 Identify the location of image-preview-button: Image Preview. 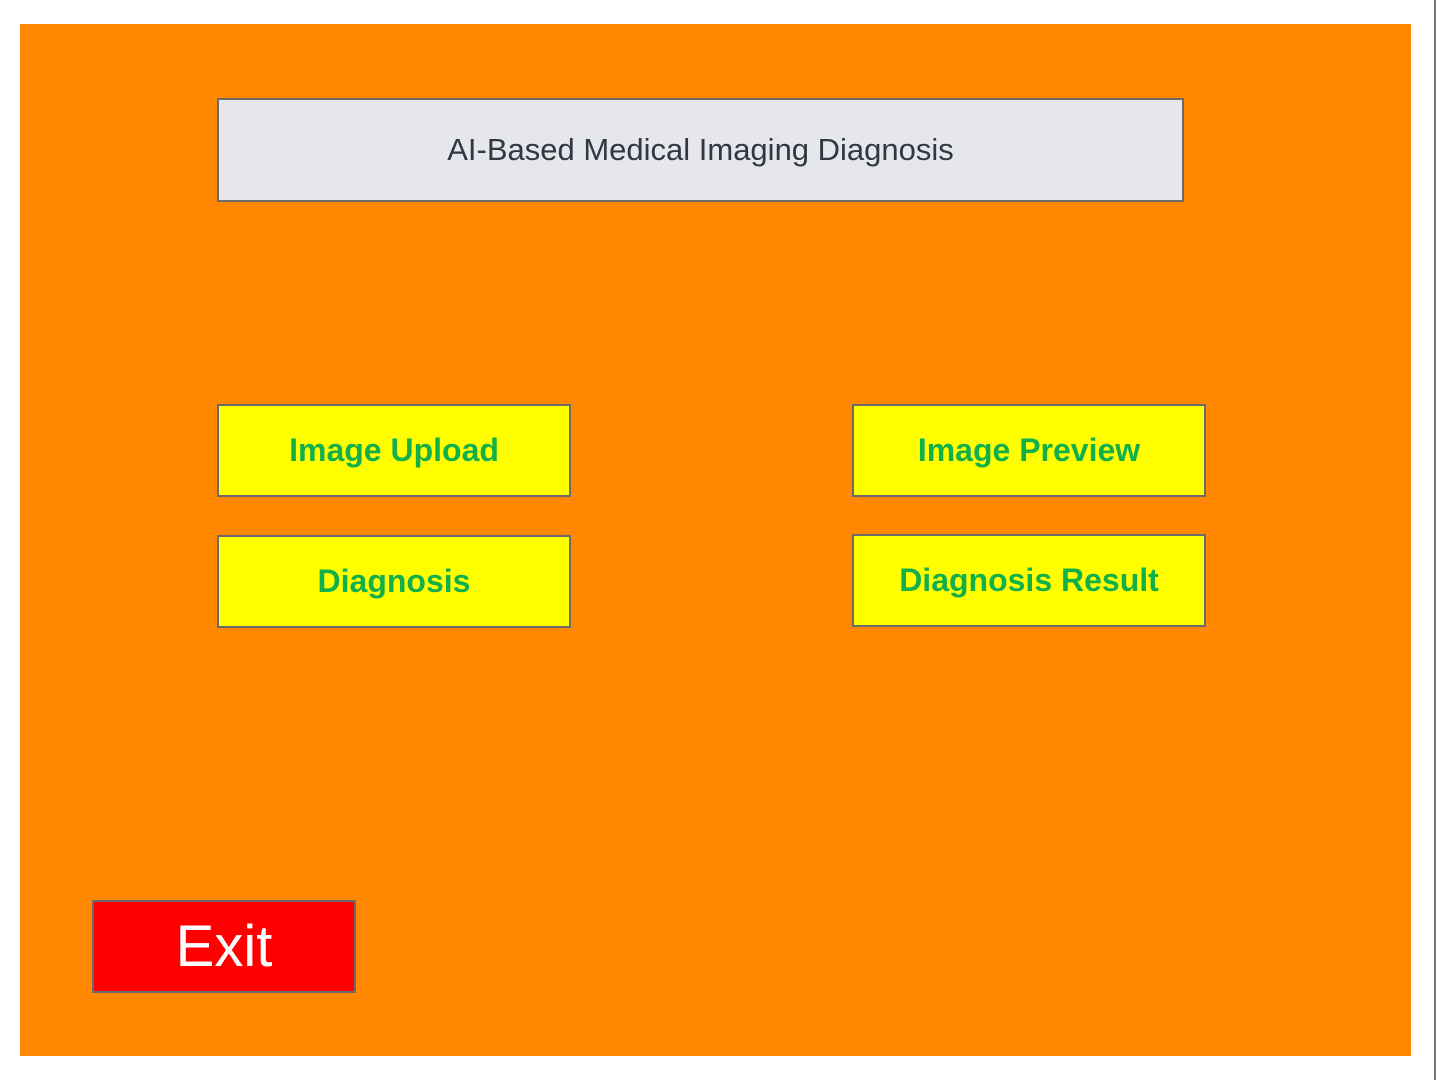
(1029, 450).